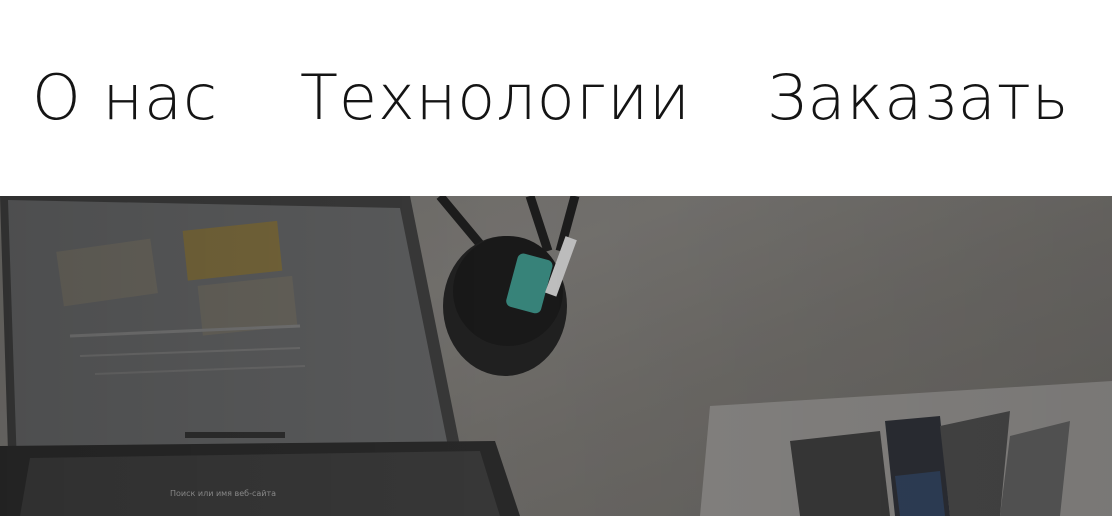 The height and width of the screenshot is (516, 1112). What do you see at coordinates (495, 98) in the screenshot?
I see `nav-link-technologies: Технологии` at bounding box center [495, 98].